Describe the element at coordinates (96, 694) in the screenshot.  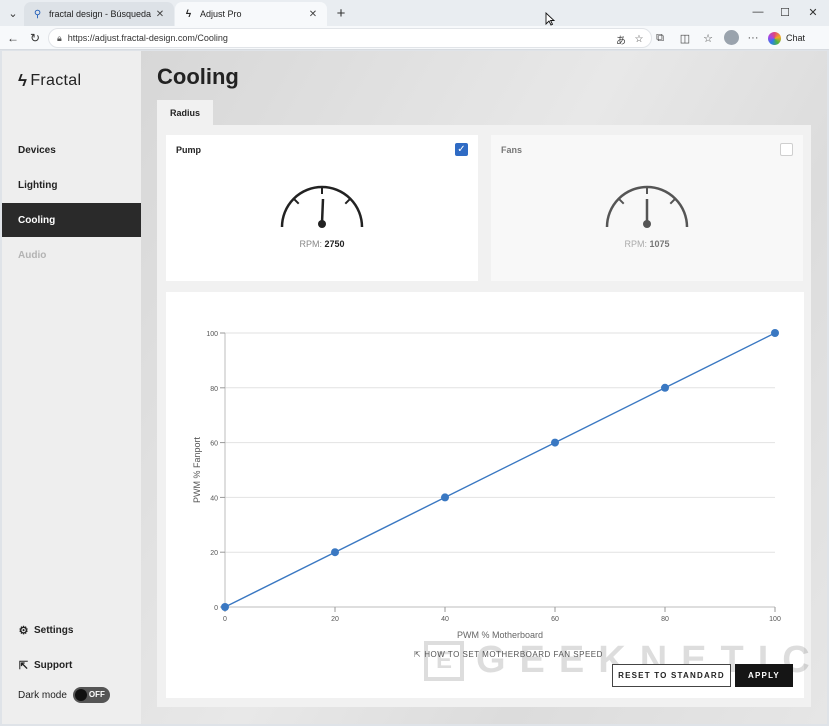
I see `toggle-state-label: OFF` at that location.